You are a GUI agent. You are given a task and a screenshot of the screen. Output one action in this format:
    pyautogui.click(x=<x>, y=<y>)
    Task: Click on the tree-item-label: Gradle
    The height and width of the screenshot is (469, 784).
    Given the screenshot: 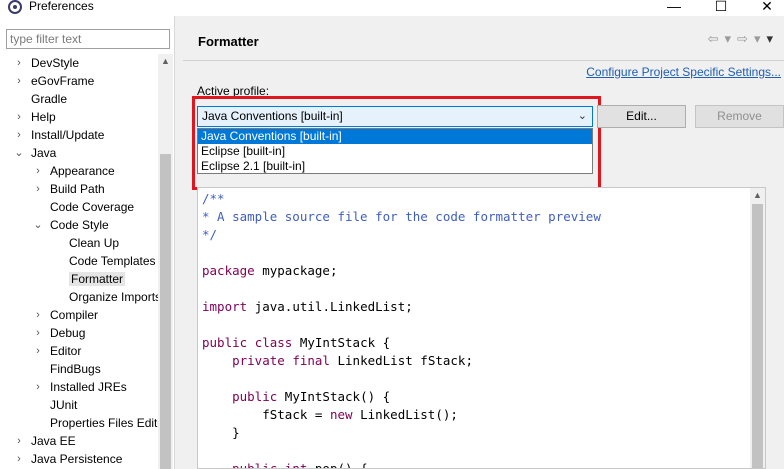 What is the action you would take?
    pyautogui.click(x=49, y=99)
    